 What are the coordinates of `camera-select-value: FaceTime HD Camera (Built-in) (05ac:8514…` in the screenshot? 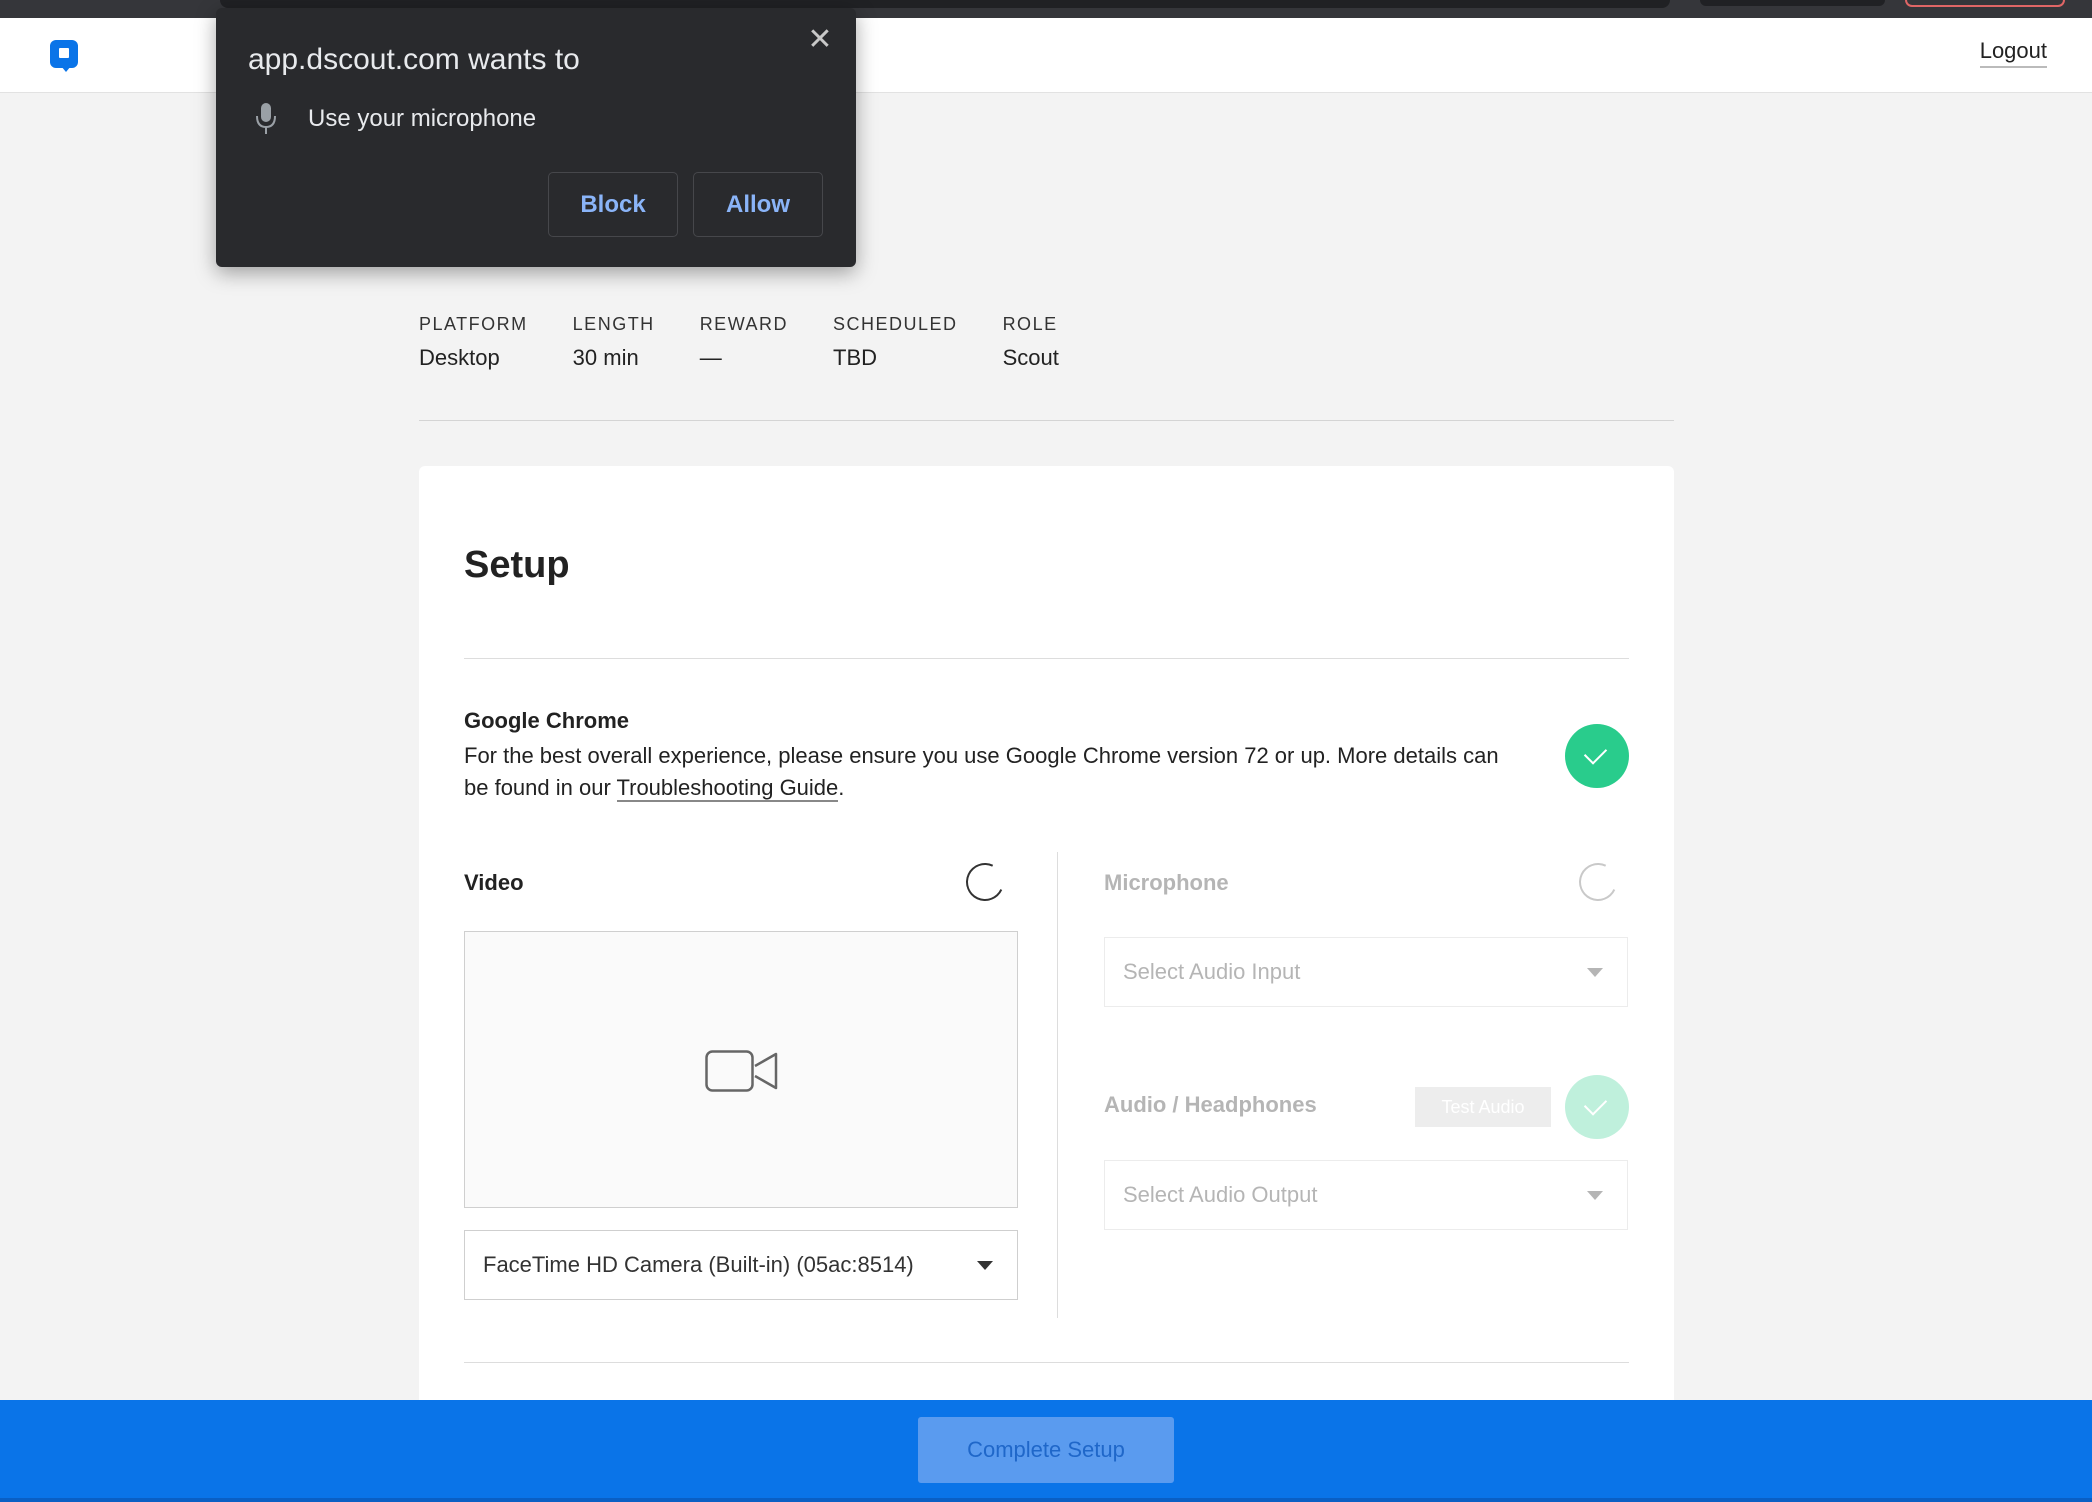 It's located at (698, 1264).